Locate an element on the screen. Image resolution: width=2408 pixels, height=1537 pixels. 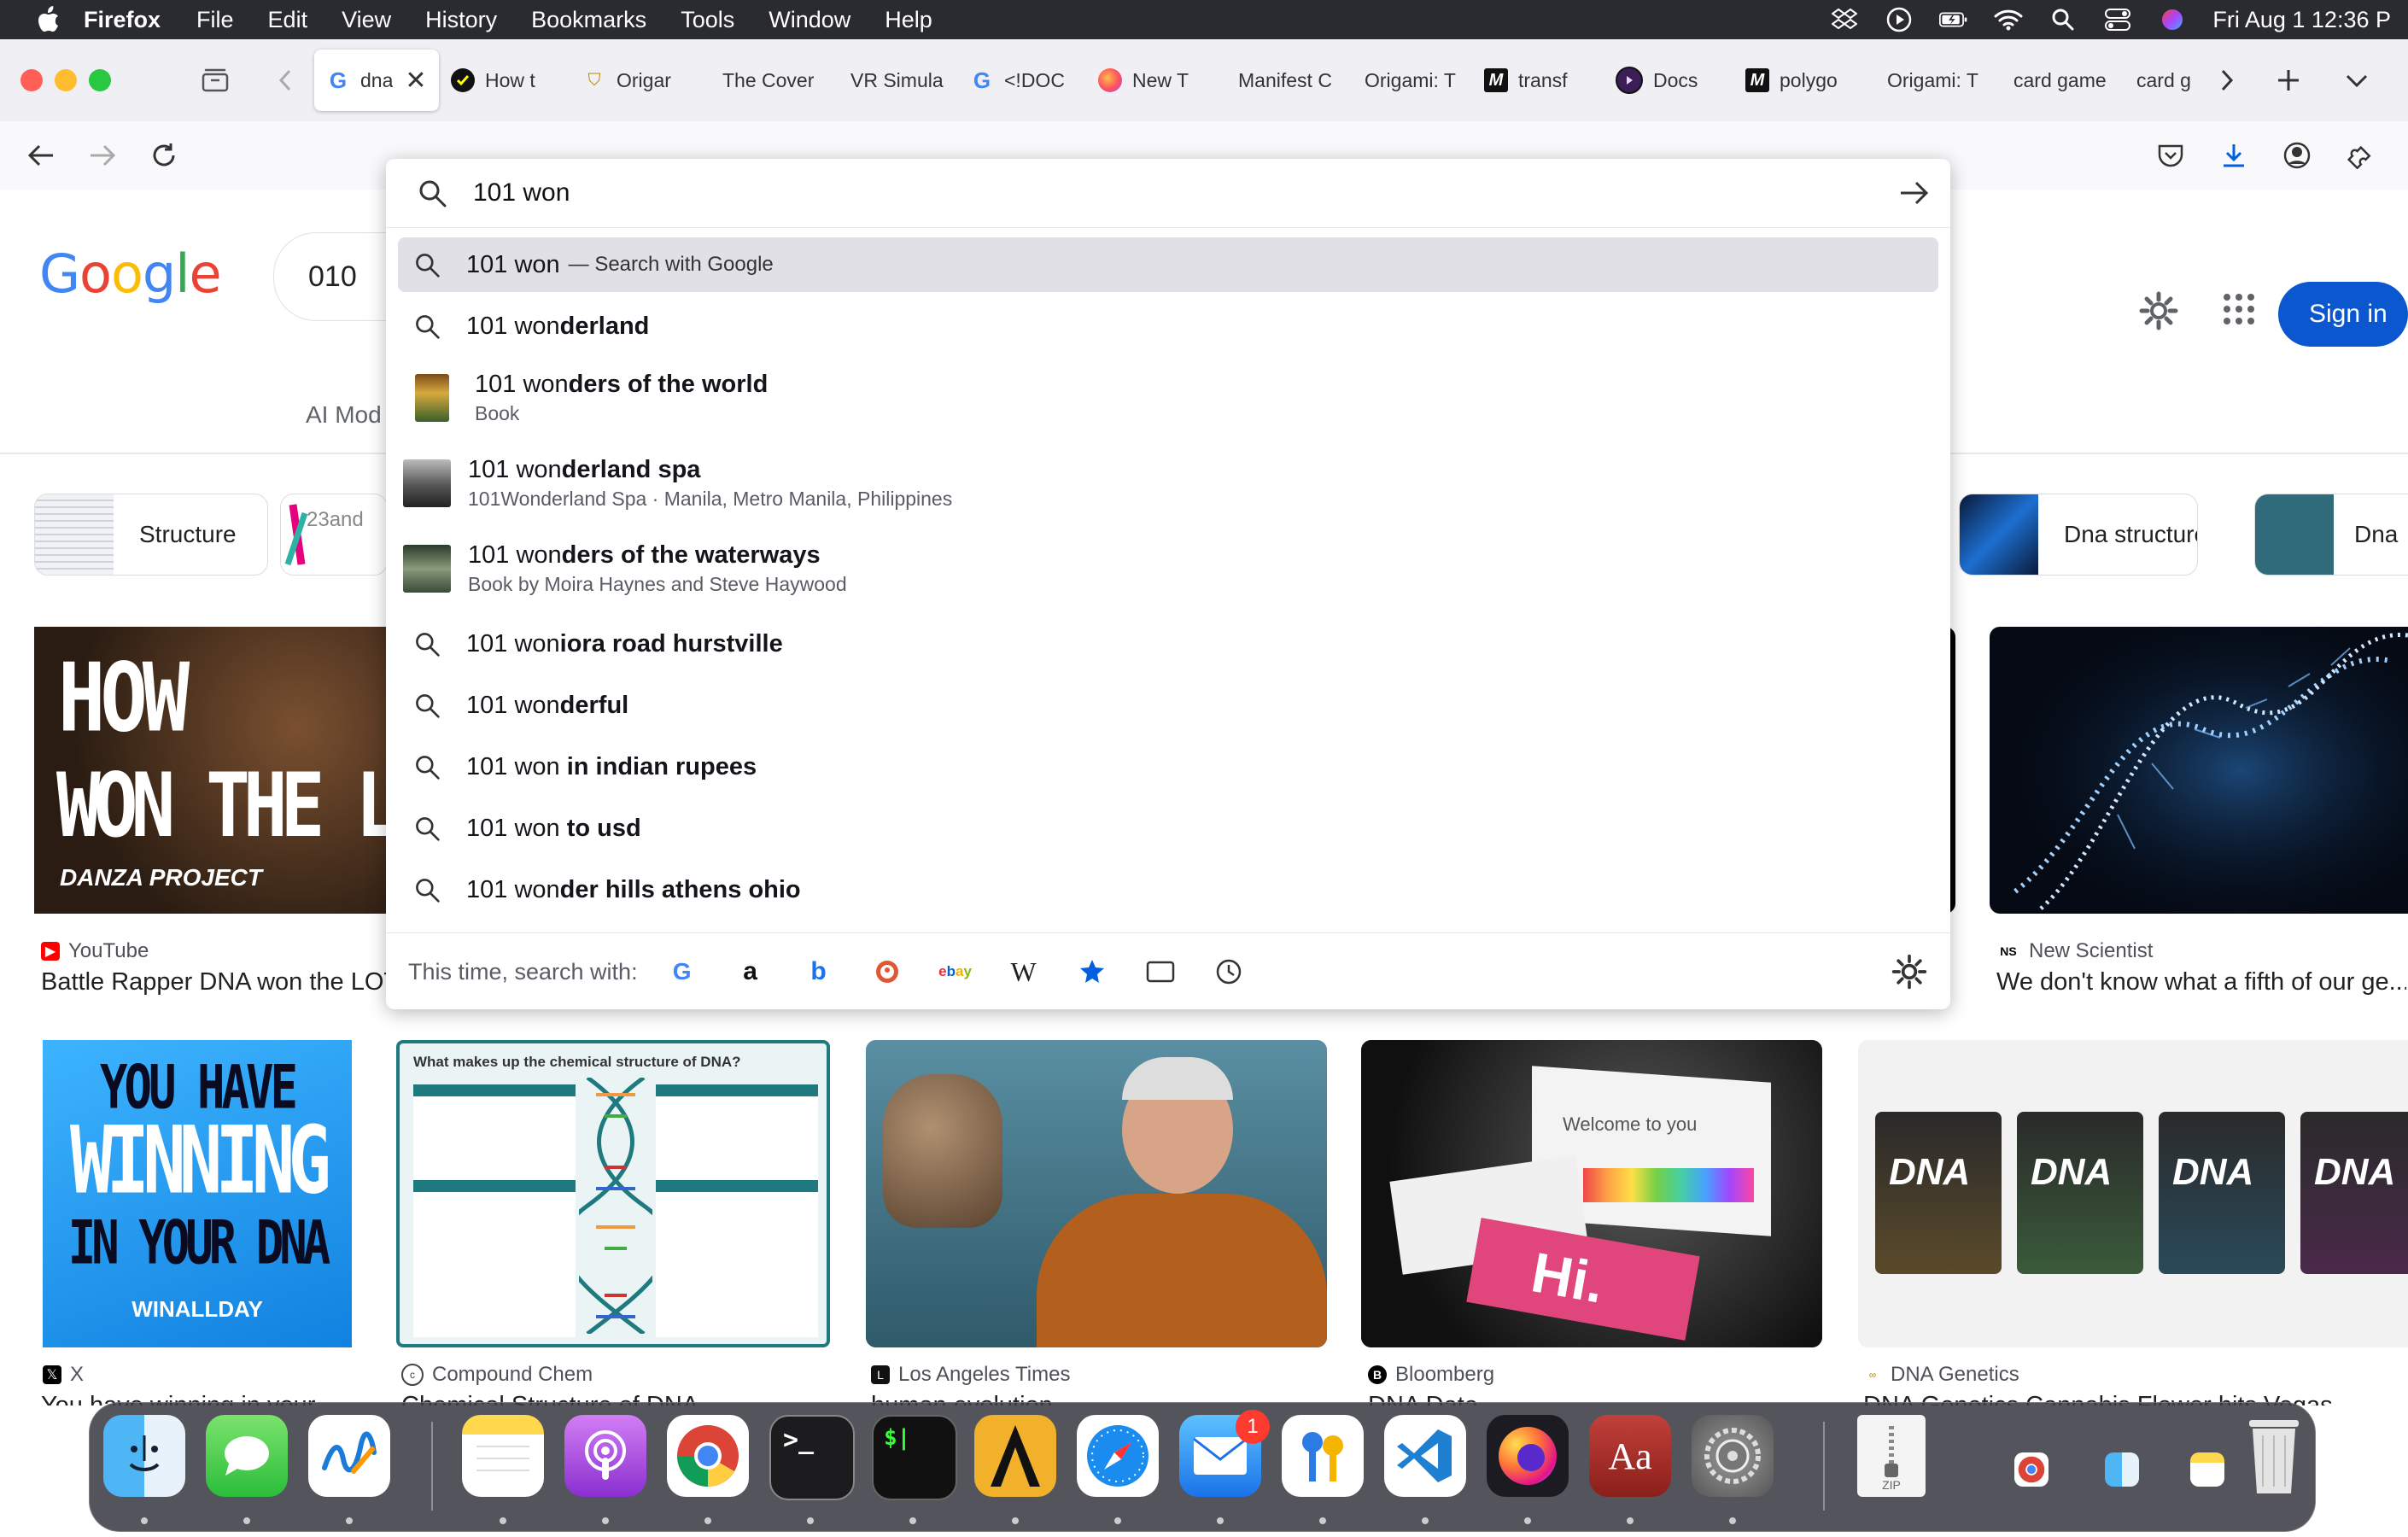
finder-icon is located at coordinates (144, 1456).